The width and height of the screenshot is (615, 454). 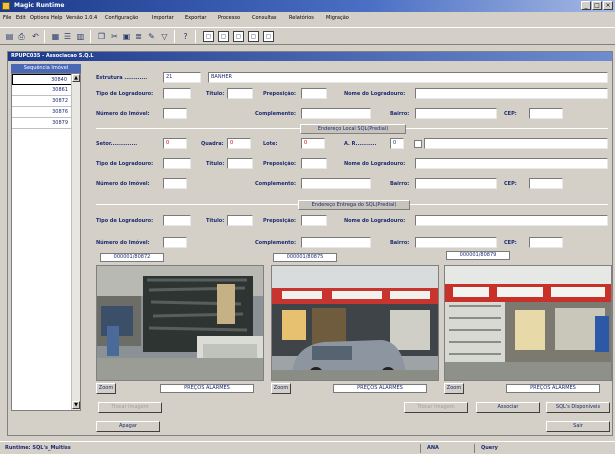 I want to click on status-ana: ANA, so click(x=433, y=448).